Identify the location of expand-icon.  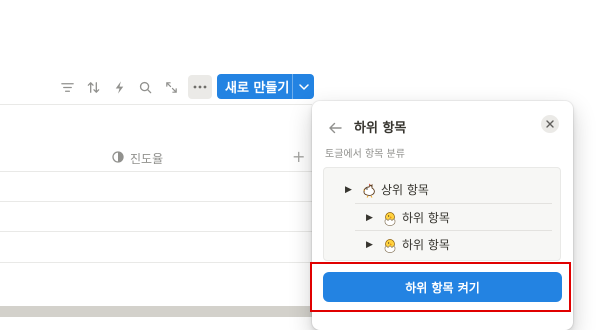
(171, 87).